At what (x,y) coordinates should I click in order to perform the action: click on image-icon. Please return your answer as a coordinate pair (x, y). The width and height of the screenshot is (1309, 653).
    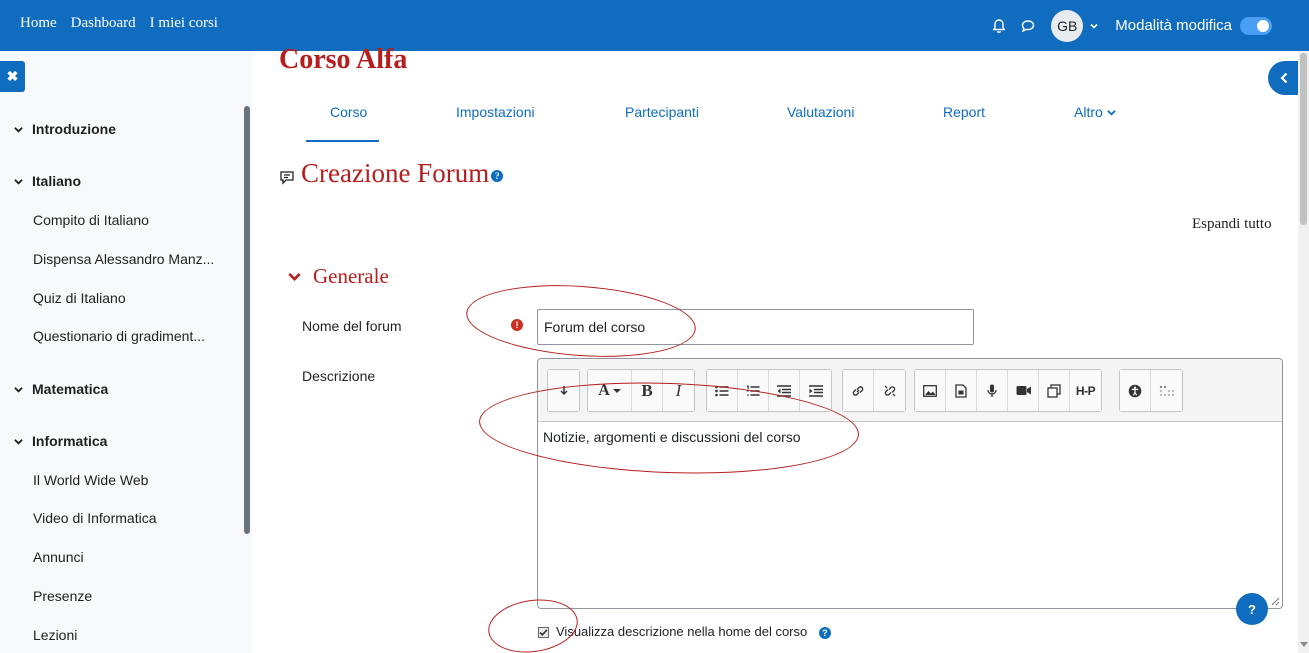
    Looking at the image, I should click on (930, 390).